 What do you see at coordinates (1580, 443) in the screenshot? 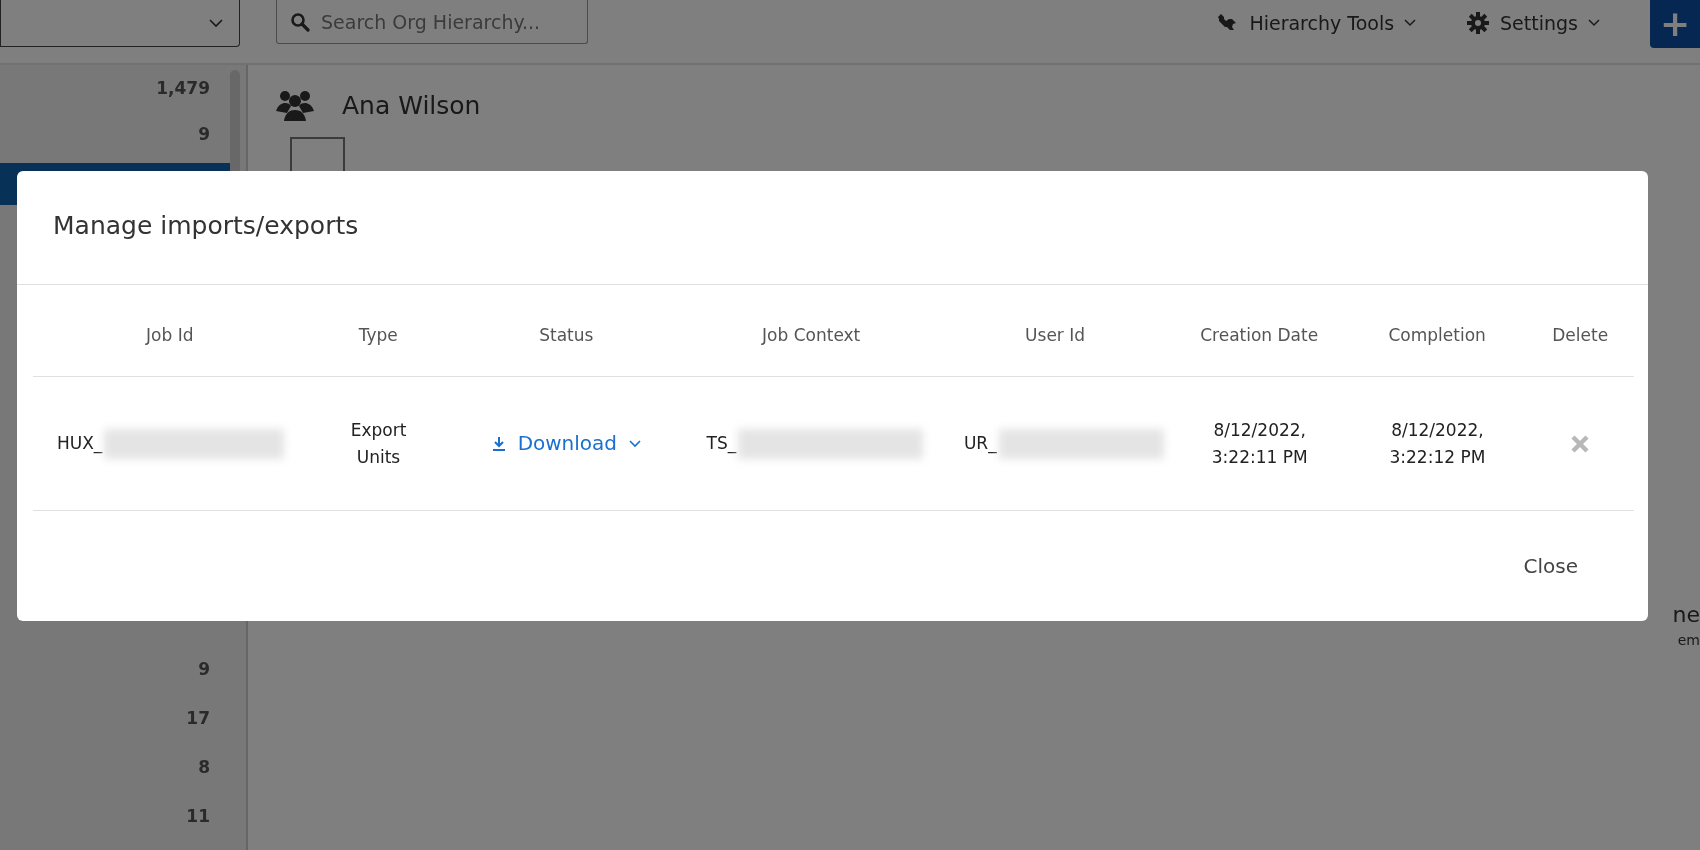
I see `close-icon` at bounding box center [1580, 443].